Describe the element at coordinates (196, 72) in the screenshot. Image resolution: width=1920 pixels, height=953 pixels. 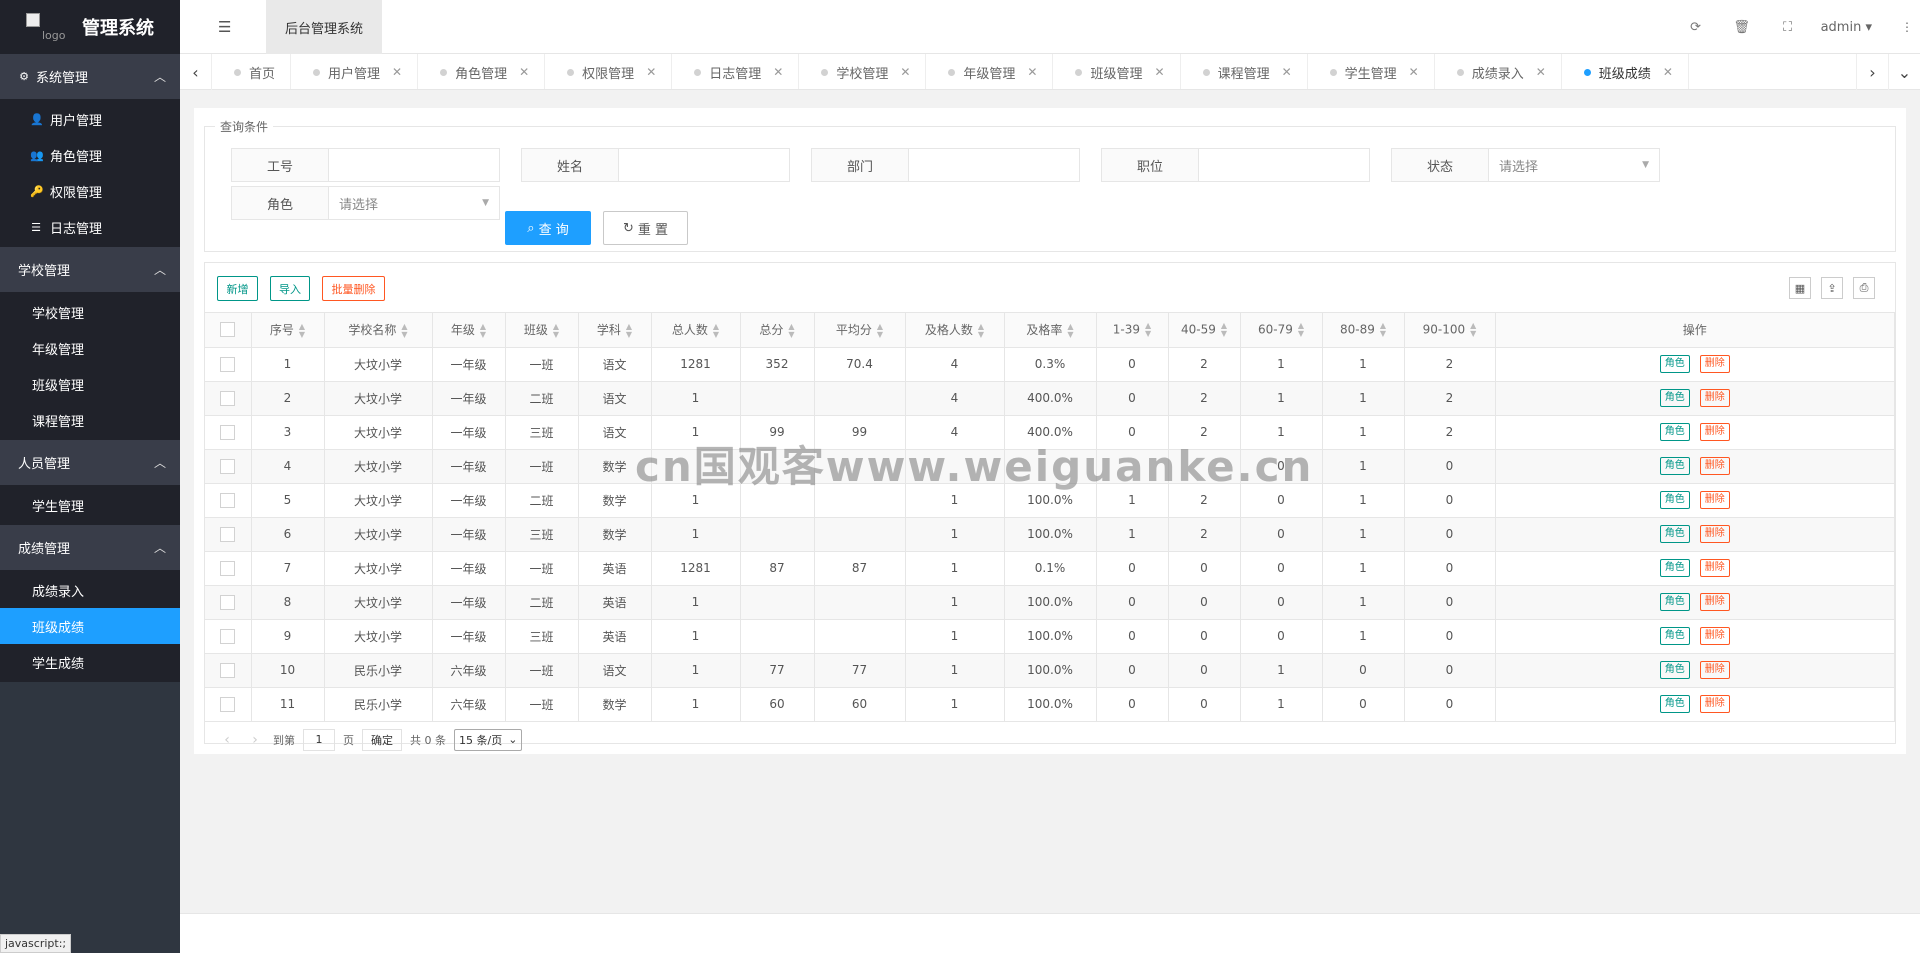
I see `tab-scroll-left-icon: ‹` at that location.